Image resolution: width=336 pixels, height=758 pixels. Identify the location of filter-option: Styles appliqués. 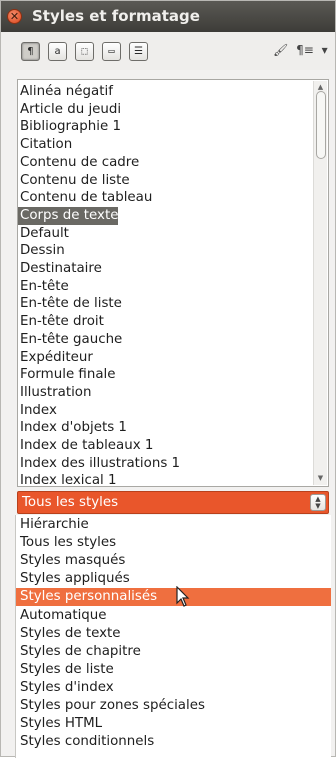
(173, 579).